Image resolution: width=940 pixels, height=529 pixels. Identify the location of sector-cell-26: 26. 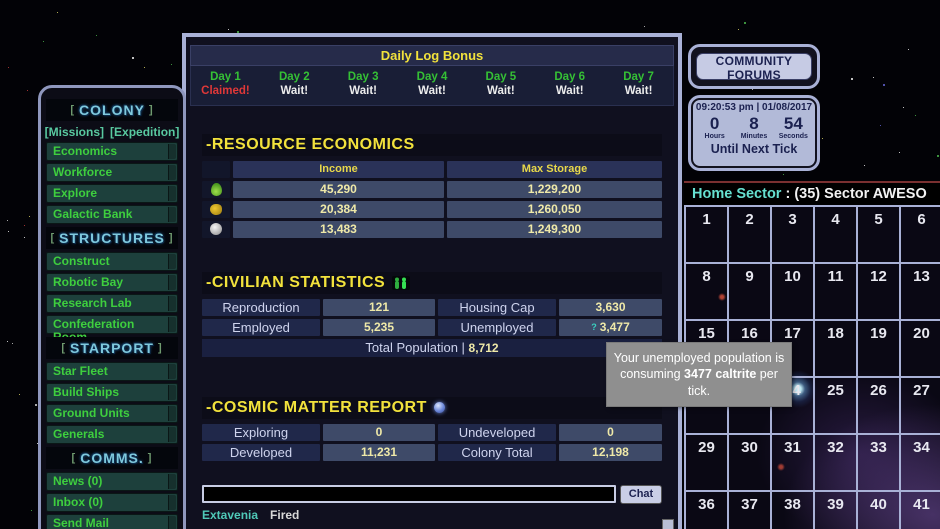
(879, 406).